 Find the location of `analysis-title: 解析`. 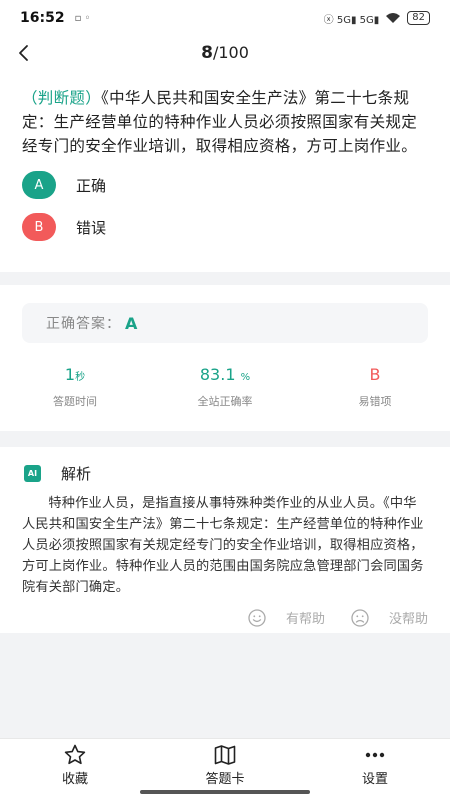

analysis-title: 解析 is located at coordinates (76, 473).